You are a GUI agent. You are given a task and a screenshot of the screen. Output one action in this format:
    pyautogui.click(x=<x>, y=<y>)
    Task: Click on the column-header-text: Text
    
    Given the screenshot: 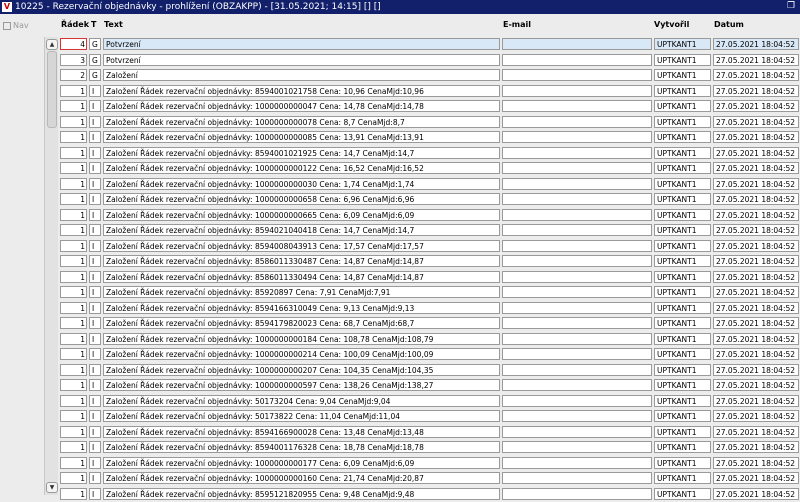 What is the action you would take?
    pyautogui.click(x=113, y=25)
    